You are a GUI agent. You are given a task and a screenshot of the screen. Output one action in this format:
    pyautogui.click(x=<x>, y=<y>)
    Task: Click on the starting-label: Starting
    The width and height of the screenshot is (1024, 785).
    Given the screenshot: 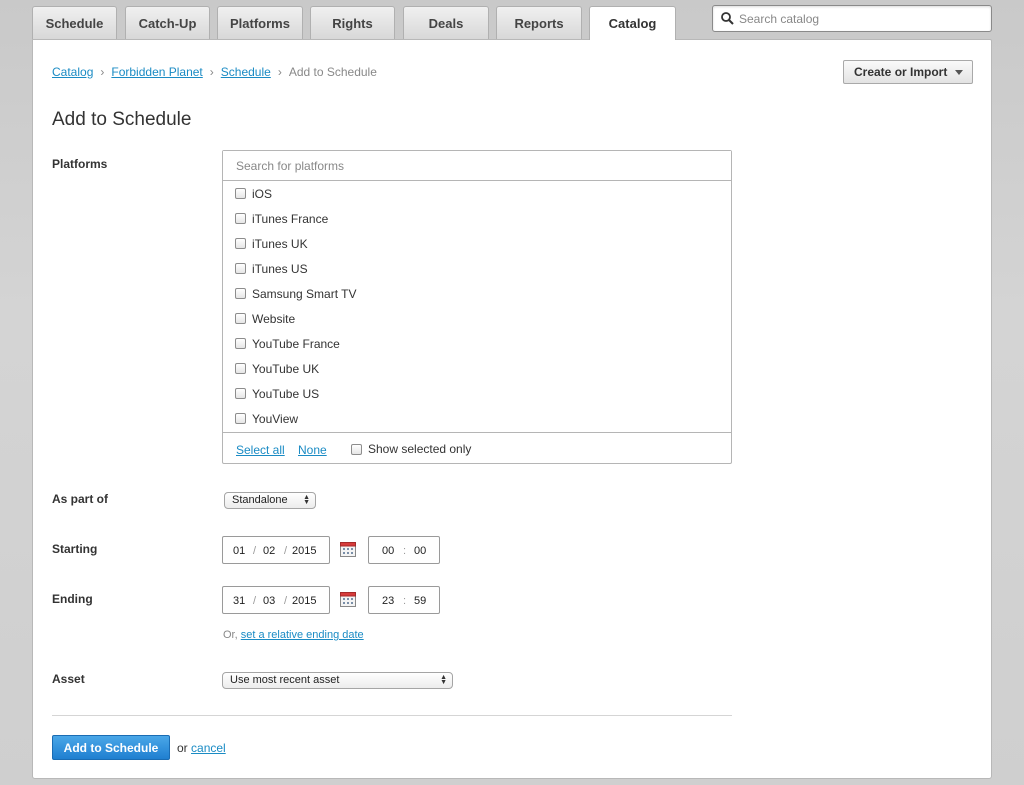 What is the action you would take?
    pyautogui.click(x=75, y=549)
    